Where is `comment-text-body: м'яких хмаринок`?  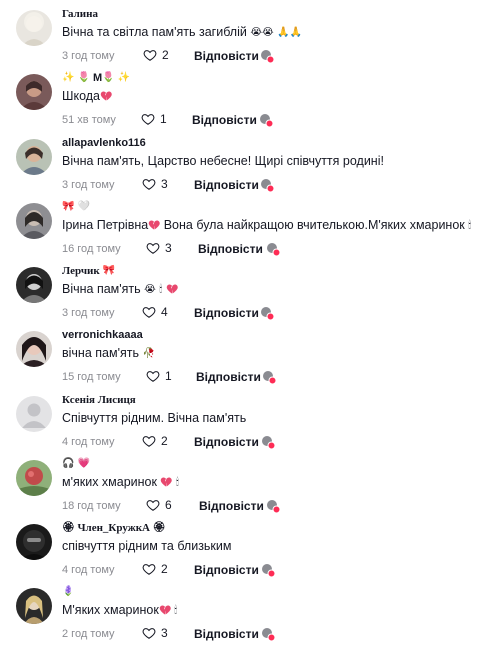 comment-text-body: м'яких хмаринок is located at coordinates (109, 482).